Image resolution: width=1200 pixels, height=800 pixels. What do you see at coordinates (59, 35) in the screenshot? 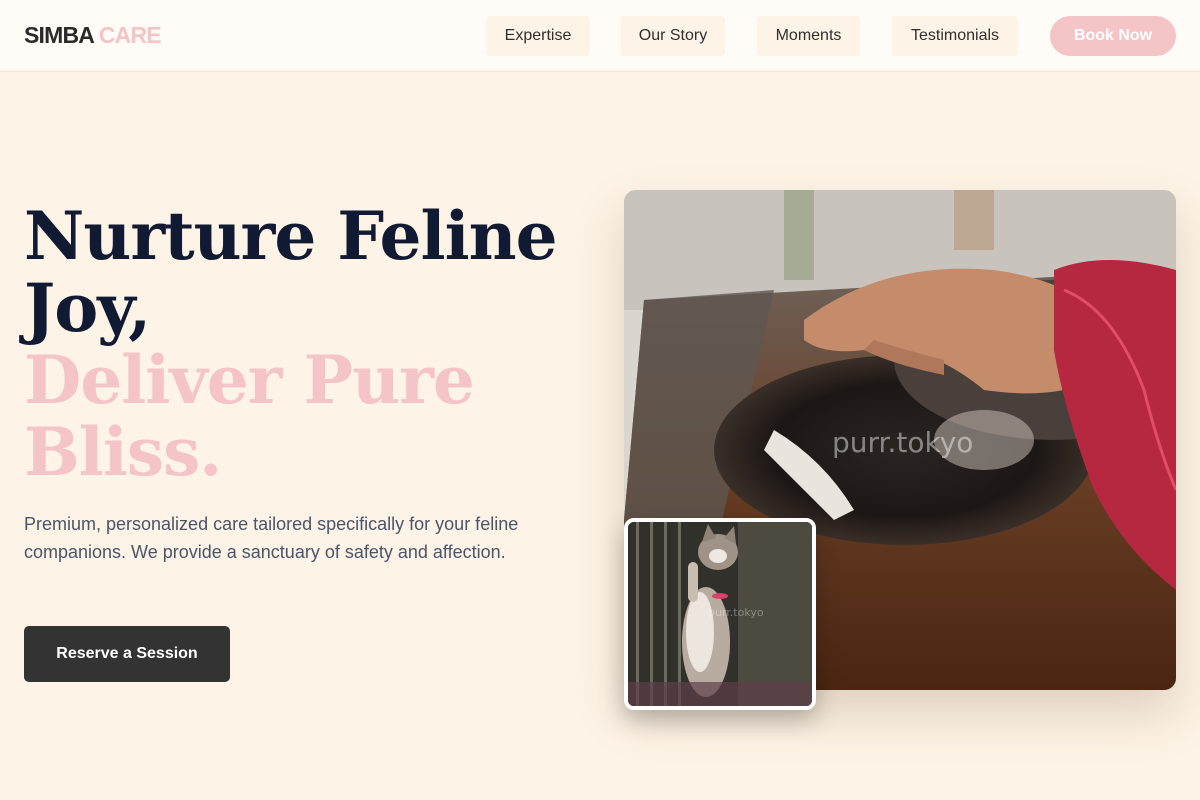
I see `brand-name: SIMBA` at bounding box center [59, 35].